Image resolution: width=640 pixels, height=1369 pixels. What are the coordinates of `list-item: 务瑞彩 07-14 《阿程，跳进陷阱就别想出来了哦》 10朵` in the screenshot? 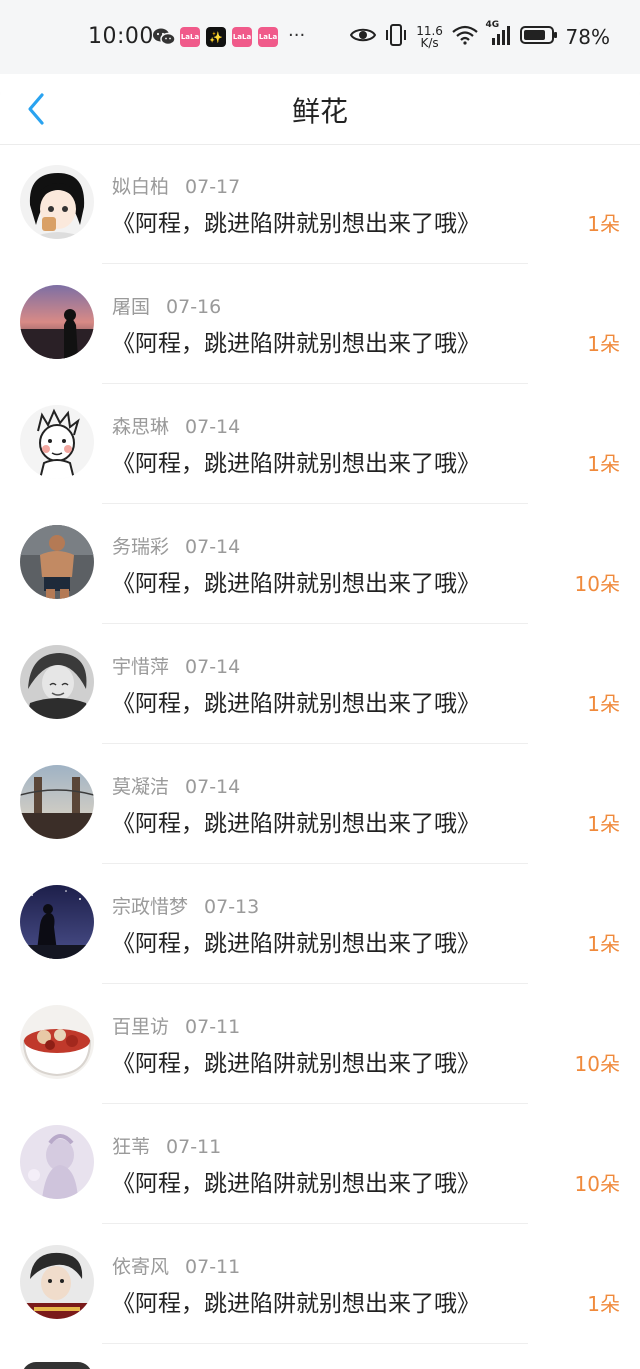 It's located at (320, 564).